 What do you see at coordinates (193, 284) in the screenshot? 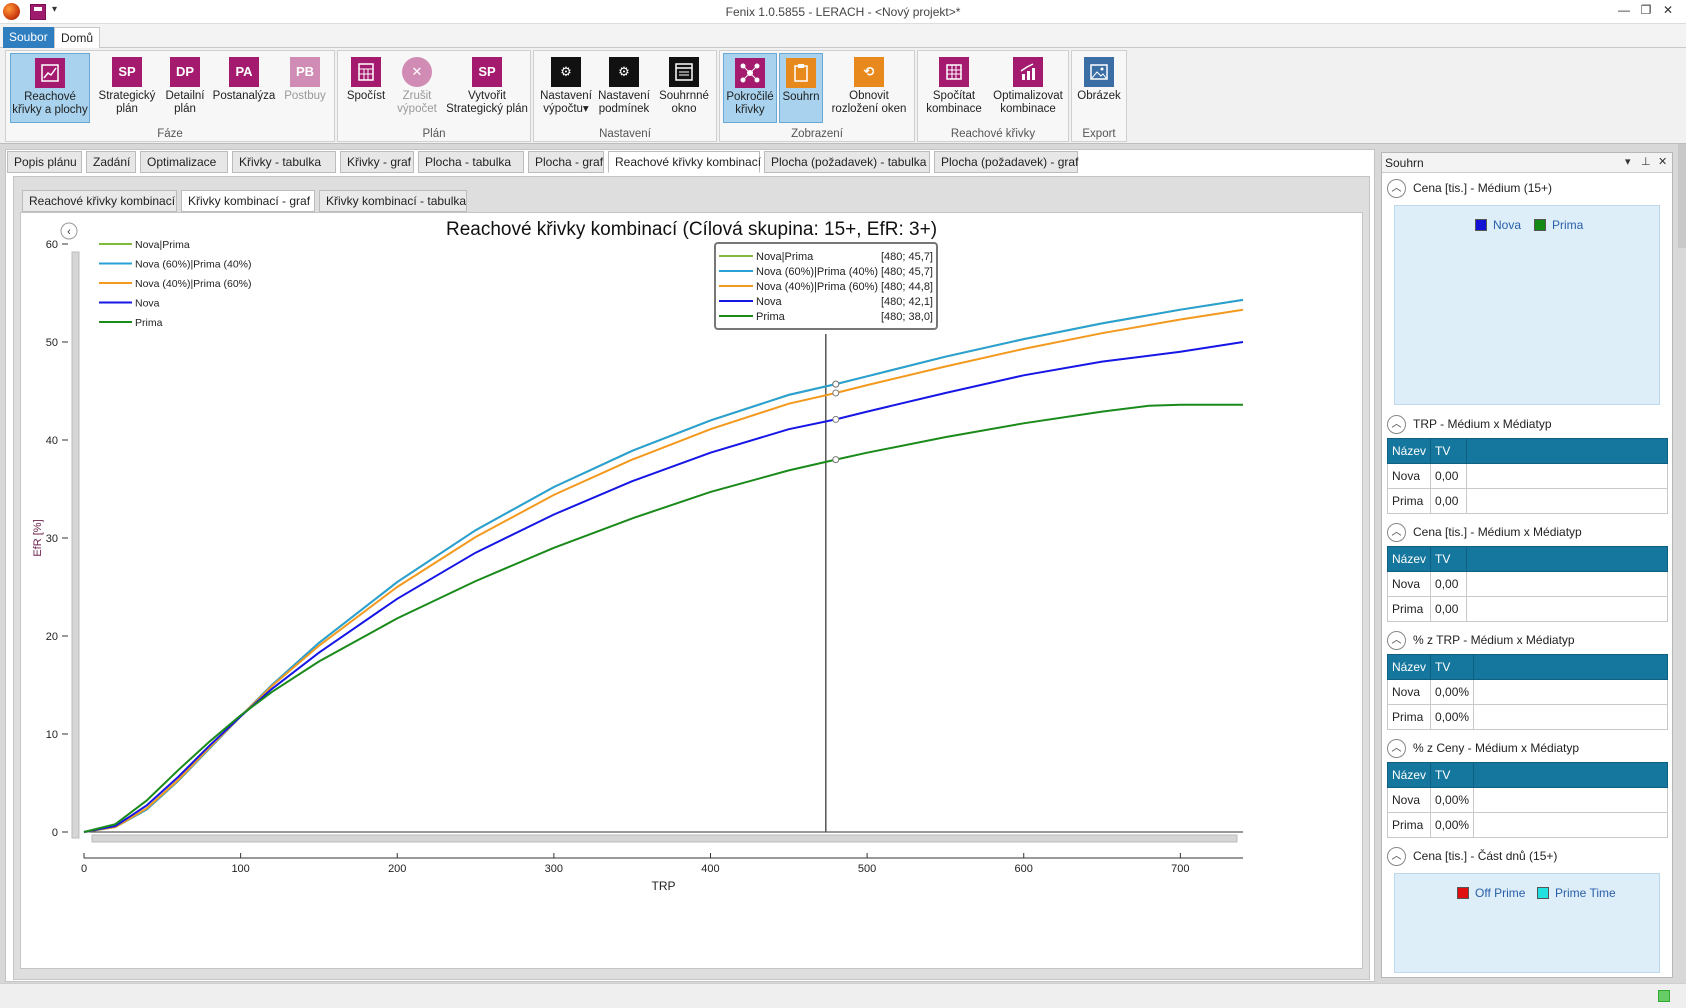
I see `legend-label: Nova (40%)|Prima (60%)` at bounding box center [193, 284].